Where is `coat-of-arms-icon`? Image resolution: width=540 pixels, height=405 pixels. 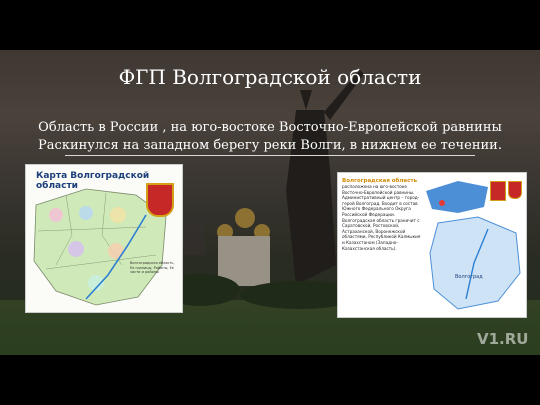 coat-of-arms-icon is located at coordinates (515, 190).